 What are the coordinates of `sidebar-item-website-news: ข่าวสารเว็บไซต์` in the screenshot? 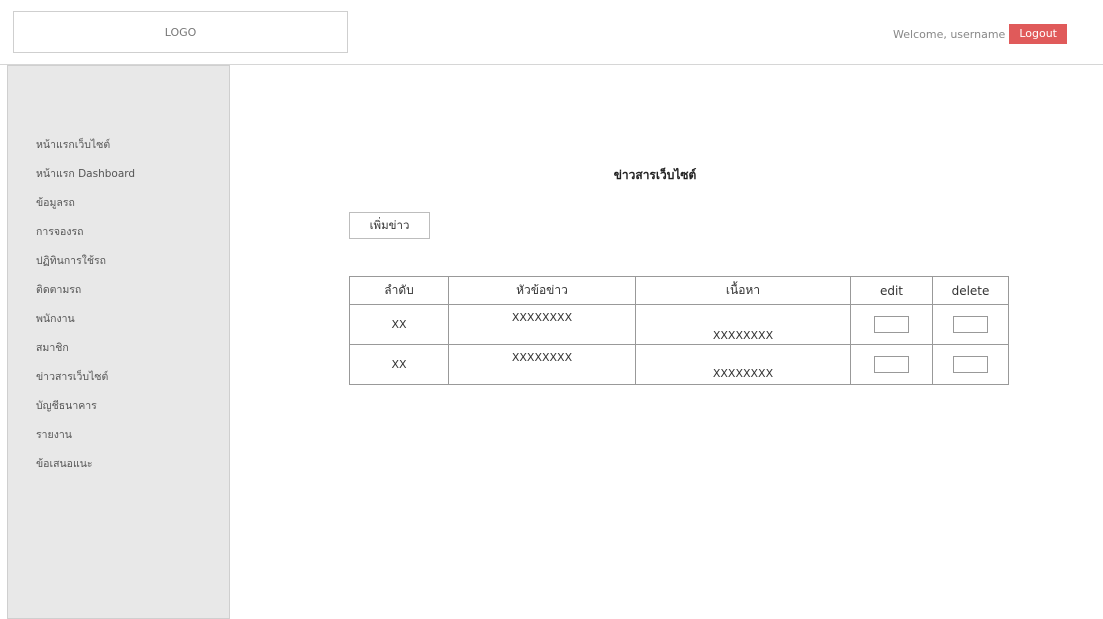 It's located at (85, 382).